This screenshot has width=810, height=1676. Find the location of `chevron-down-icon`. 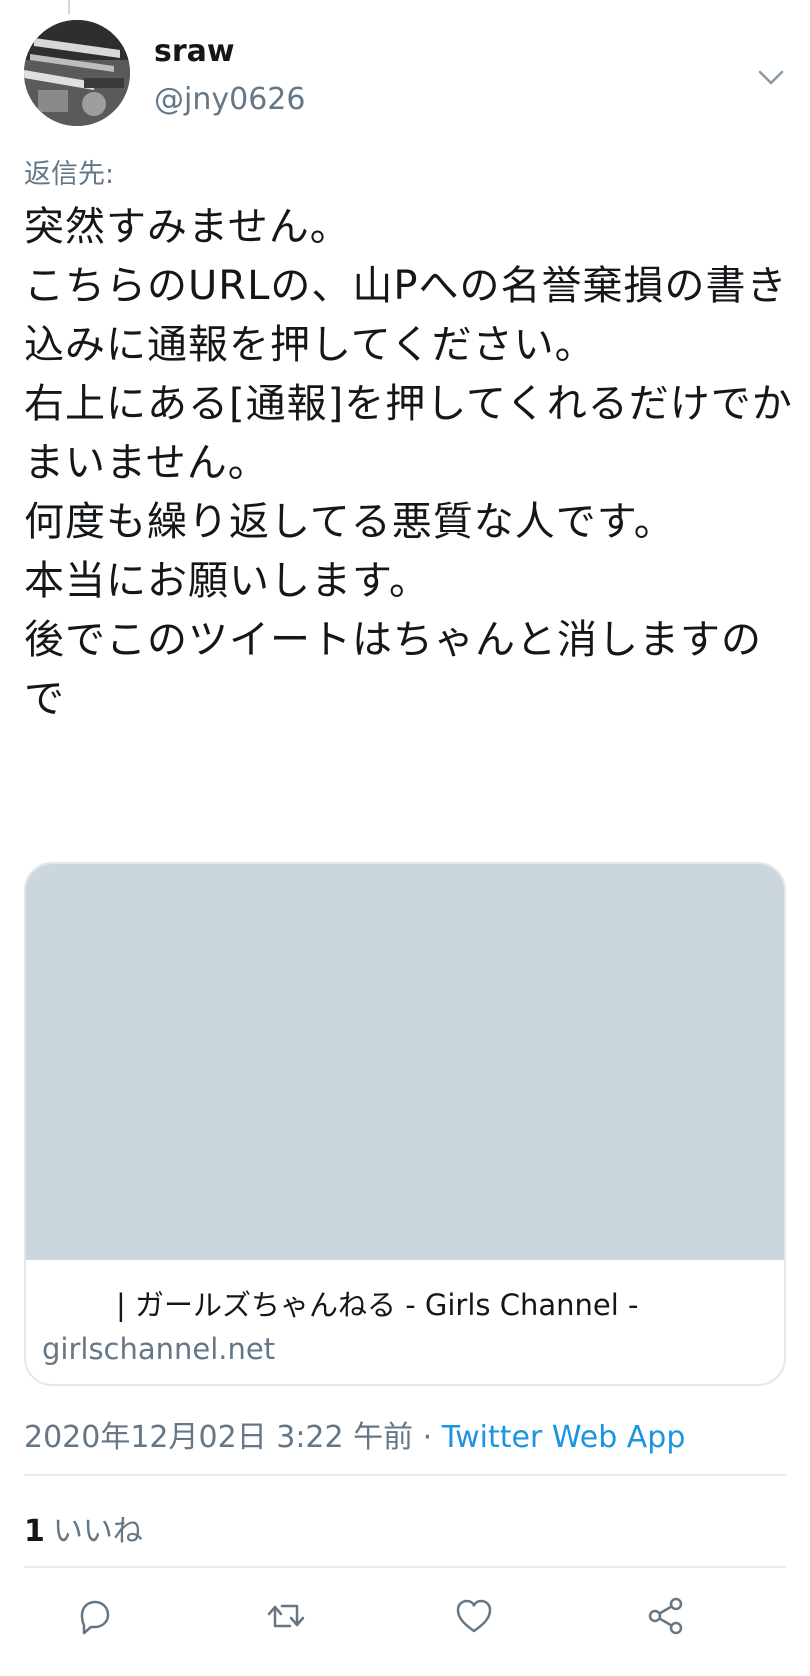

chevron-down-icon is located at coordinates (771, 77).